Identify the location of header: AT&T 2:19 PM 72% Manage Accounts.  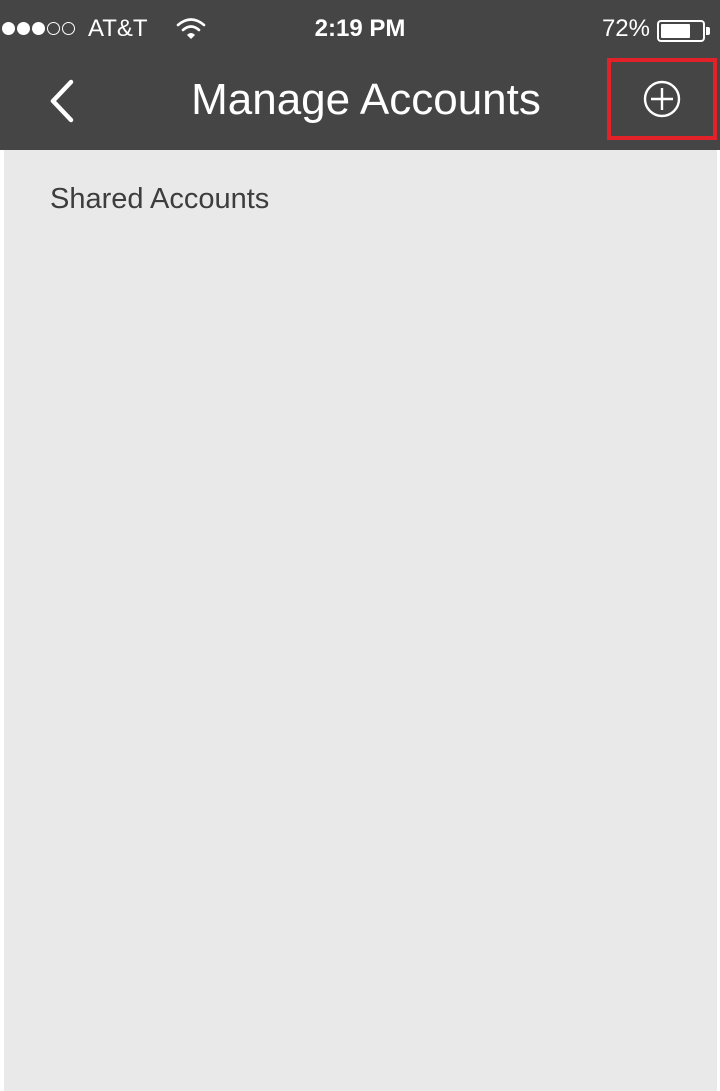
(360, 75).